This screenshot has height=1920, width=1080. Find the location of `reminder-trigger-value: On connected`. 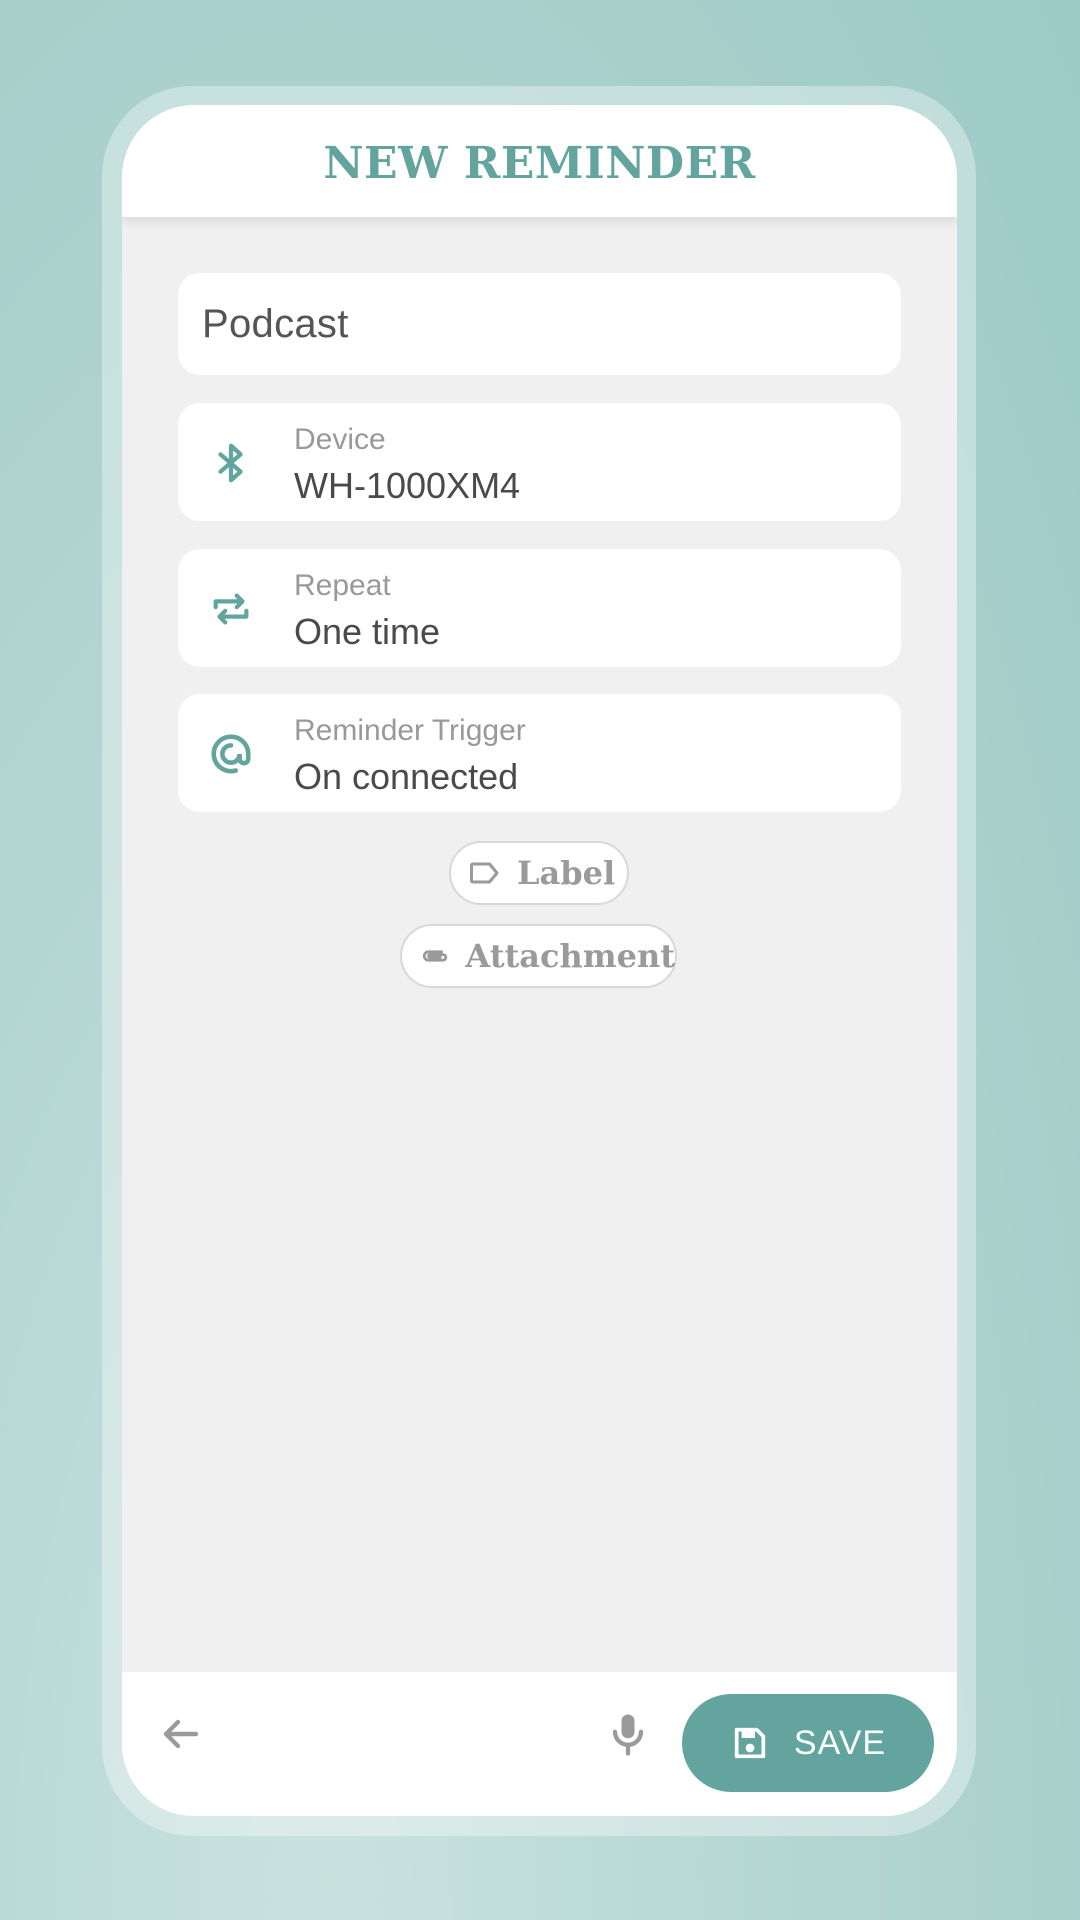

reminder-trigger-value: On connected is located at coordinates (406, 776).